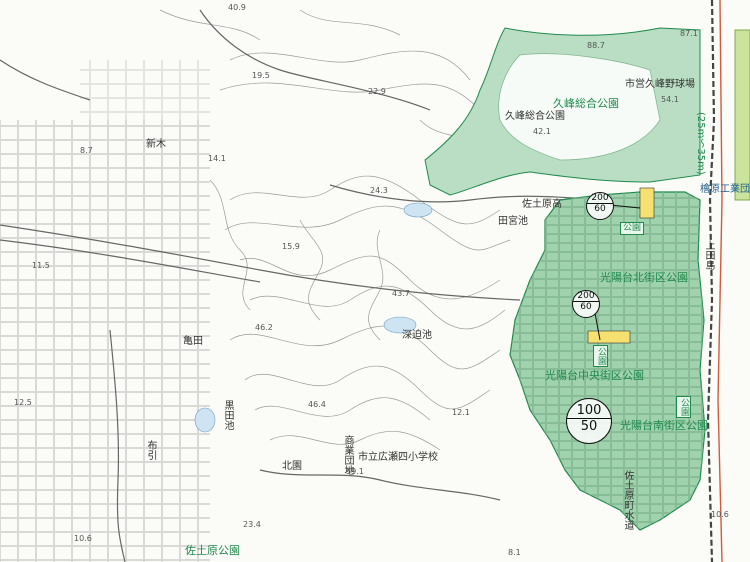 The height and width of the screenshot is (562, 750). I want to click on elevation-label: 59.1, so click(355, 471).